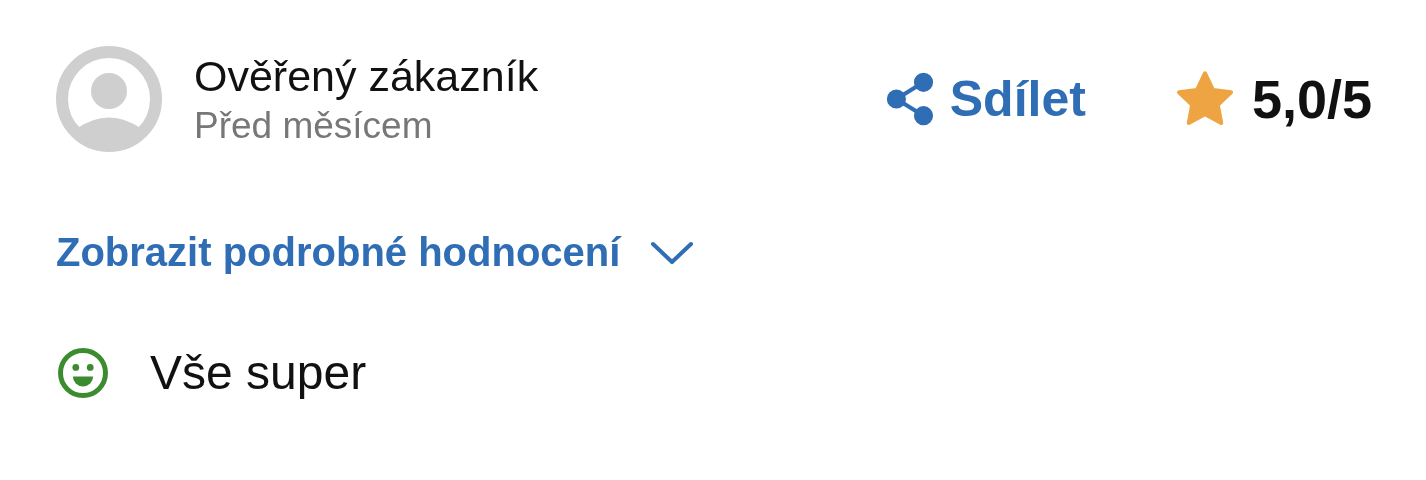 Image resolution: width=1426 pixels, height=480 pixels. What do you see at coordinates (366, 76) in the screenshot?
I see `author-name: Ověřený zákazník` at bounding box center [366, 76].